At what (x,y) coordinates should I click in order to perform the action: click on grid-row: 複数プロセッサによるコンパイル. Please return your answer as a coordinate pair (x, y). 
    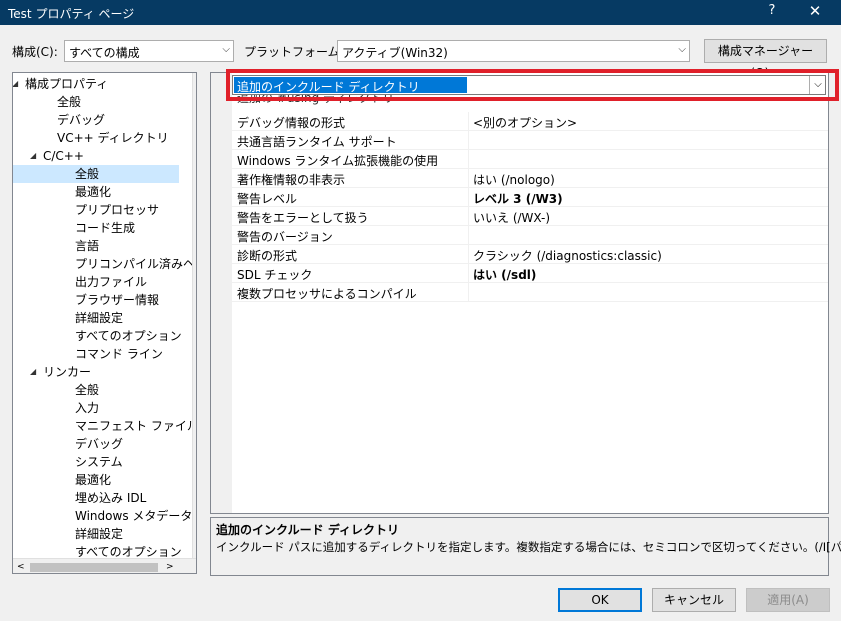
    Looking at the image, I should click on (519, 292).